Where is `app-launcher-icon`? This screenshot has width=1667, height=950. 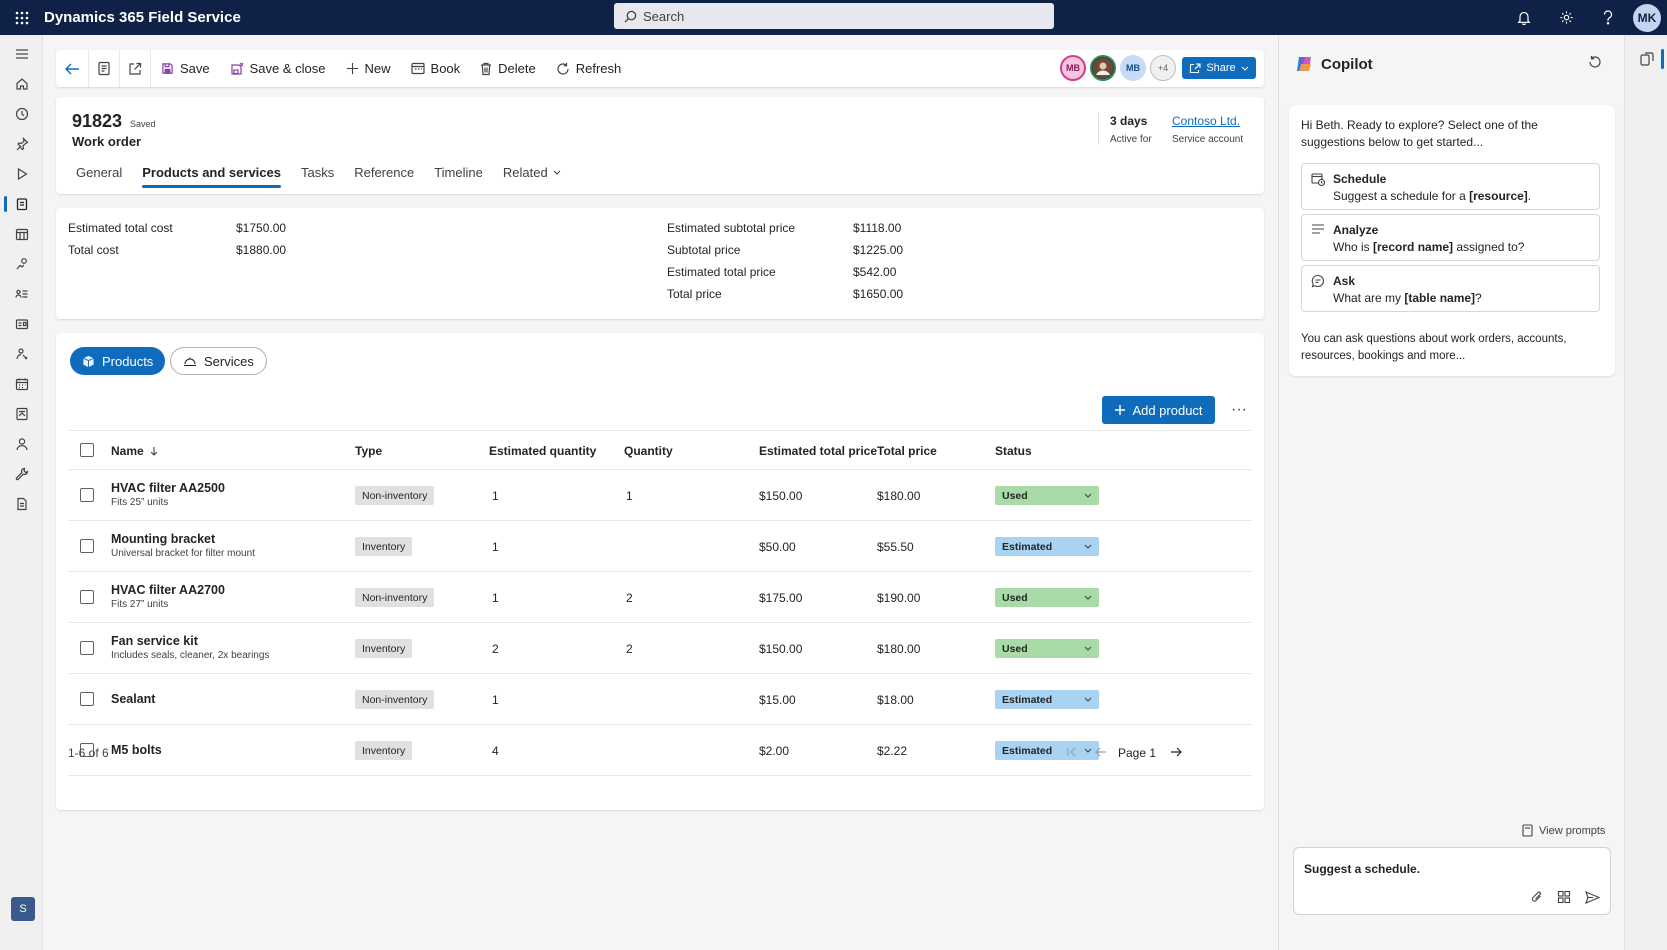 app-launcher-icon is located at coordinates (22, 17).